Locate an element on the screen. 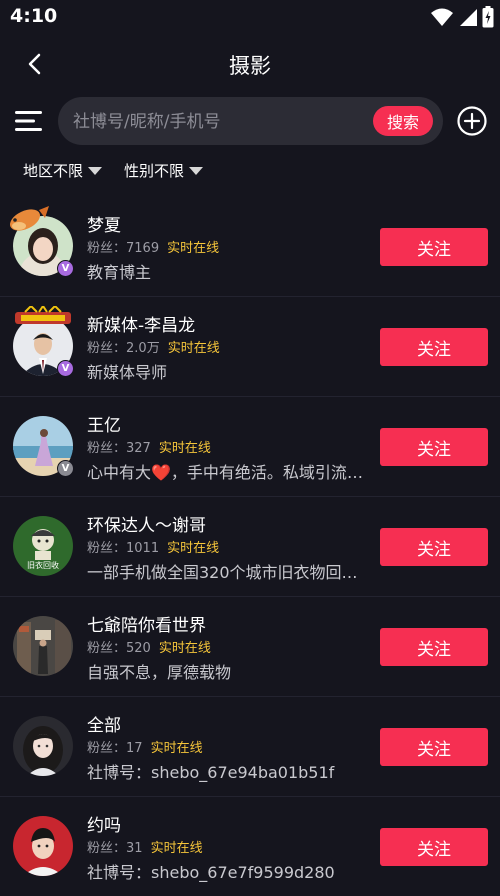 This screenshot has width=500, height=896. search-input is located at coordinates (218, 122).